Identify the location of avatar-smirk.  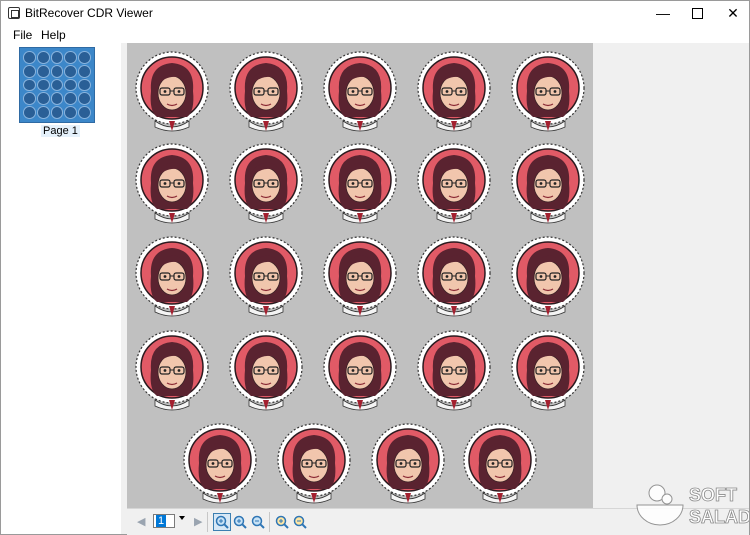
(360, 276).